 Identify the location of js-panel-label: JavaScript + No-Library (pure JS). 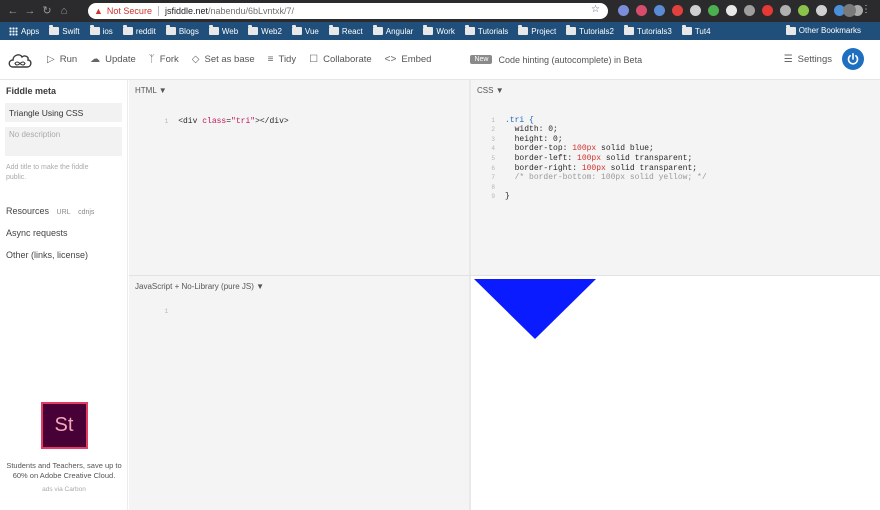
(194, 286).